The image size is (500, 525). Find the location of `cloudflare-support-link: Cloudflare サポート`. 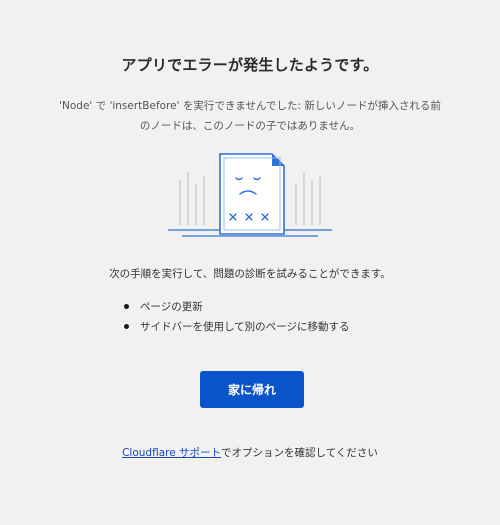

cloudflare-support-link: Cloudflare サポート is located at coordinates (171, 453).